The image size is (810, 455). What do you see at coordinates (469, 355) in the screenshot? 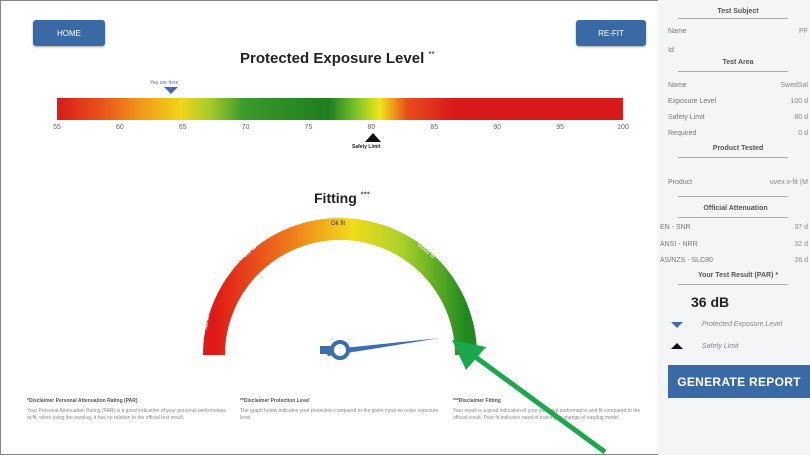
I see `annotation-arrow-head-icon` at bounding box center [469, 355].